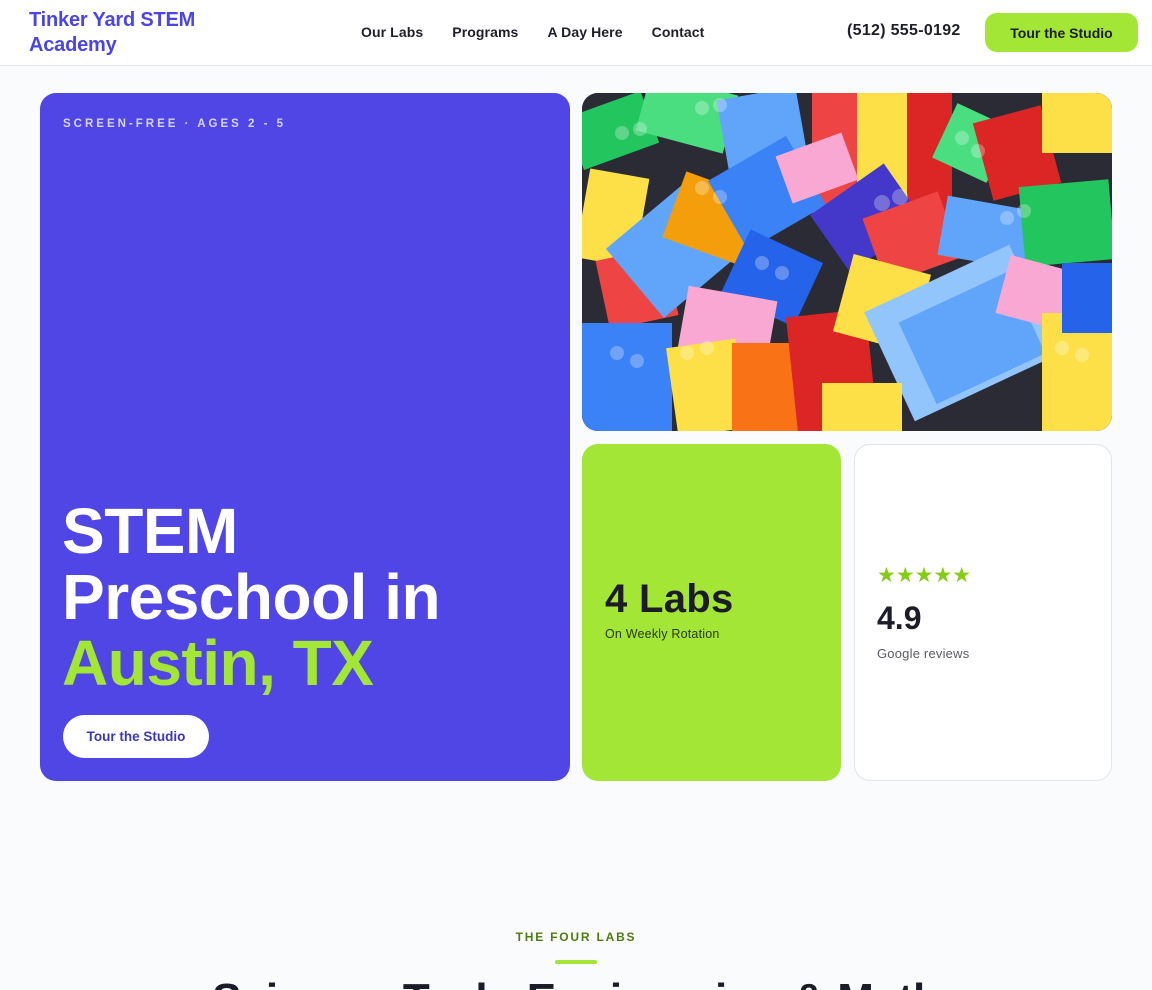 This screenshot has height=990, width=1152. Describe the element at coordinates (904, 31) in the screenshot. I see `phone-number: (512) 555-0192` at that location.